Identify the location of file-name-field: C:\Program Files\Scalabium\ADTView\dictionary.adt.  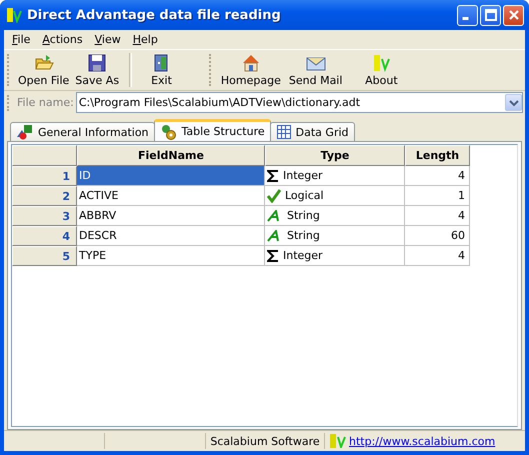
(299, 102).